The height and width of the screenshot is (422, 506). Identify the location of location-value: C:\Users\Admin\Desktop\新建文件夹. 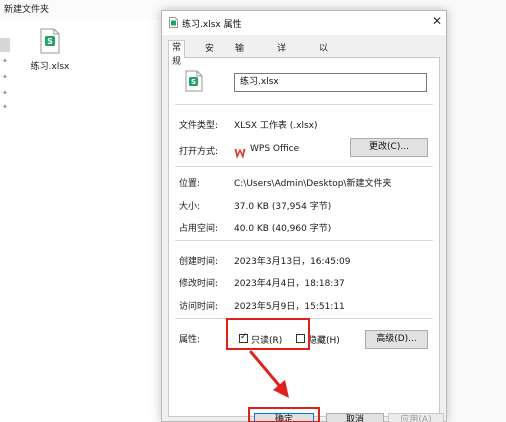
(313, 184).